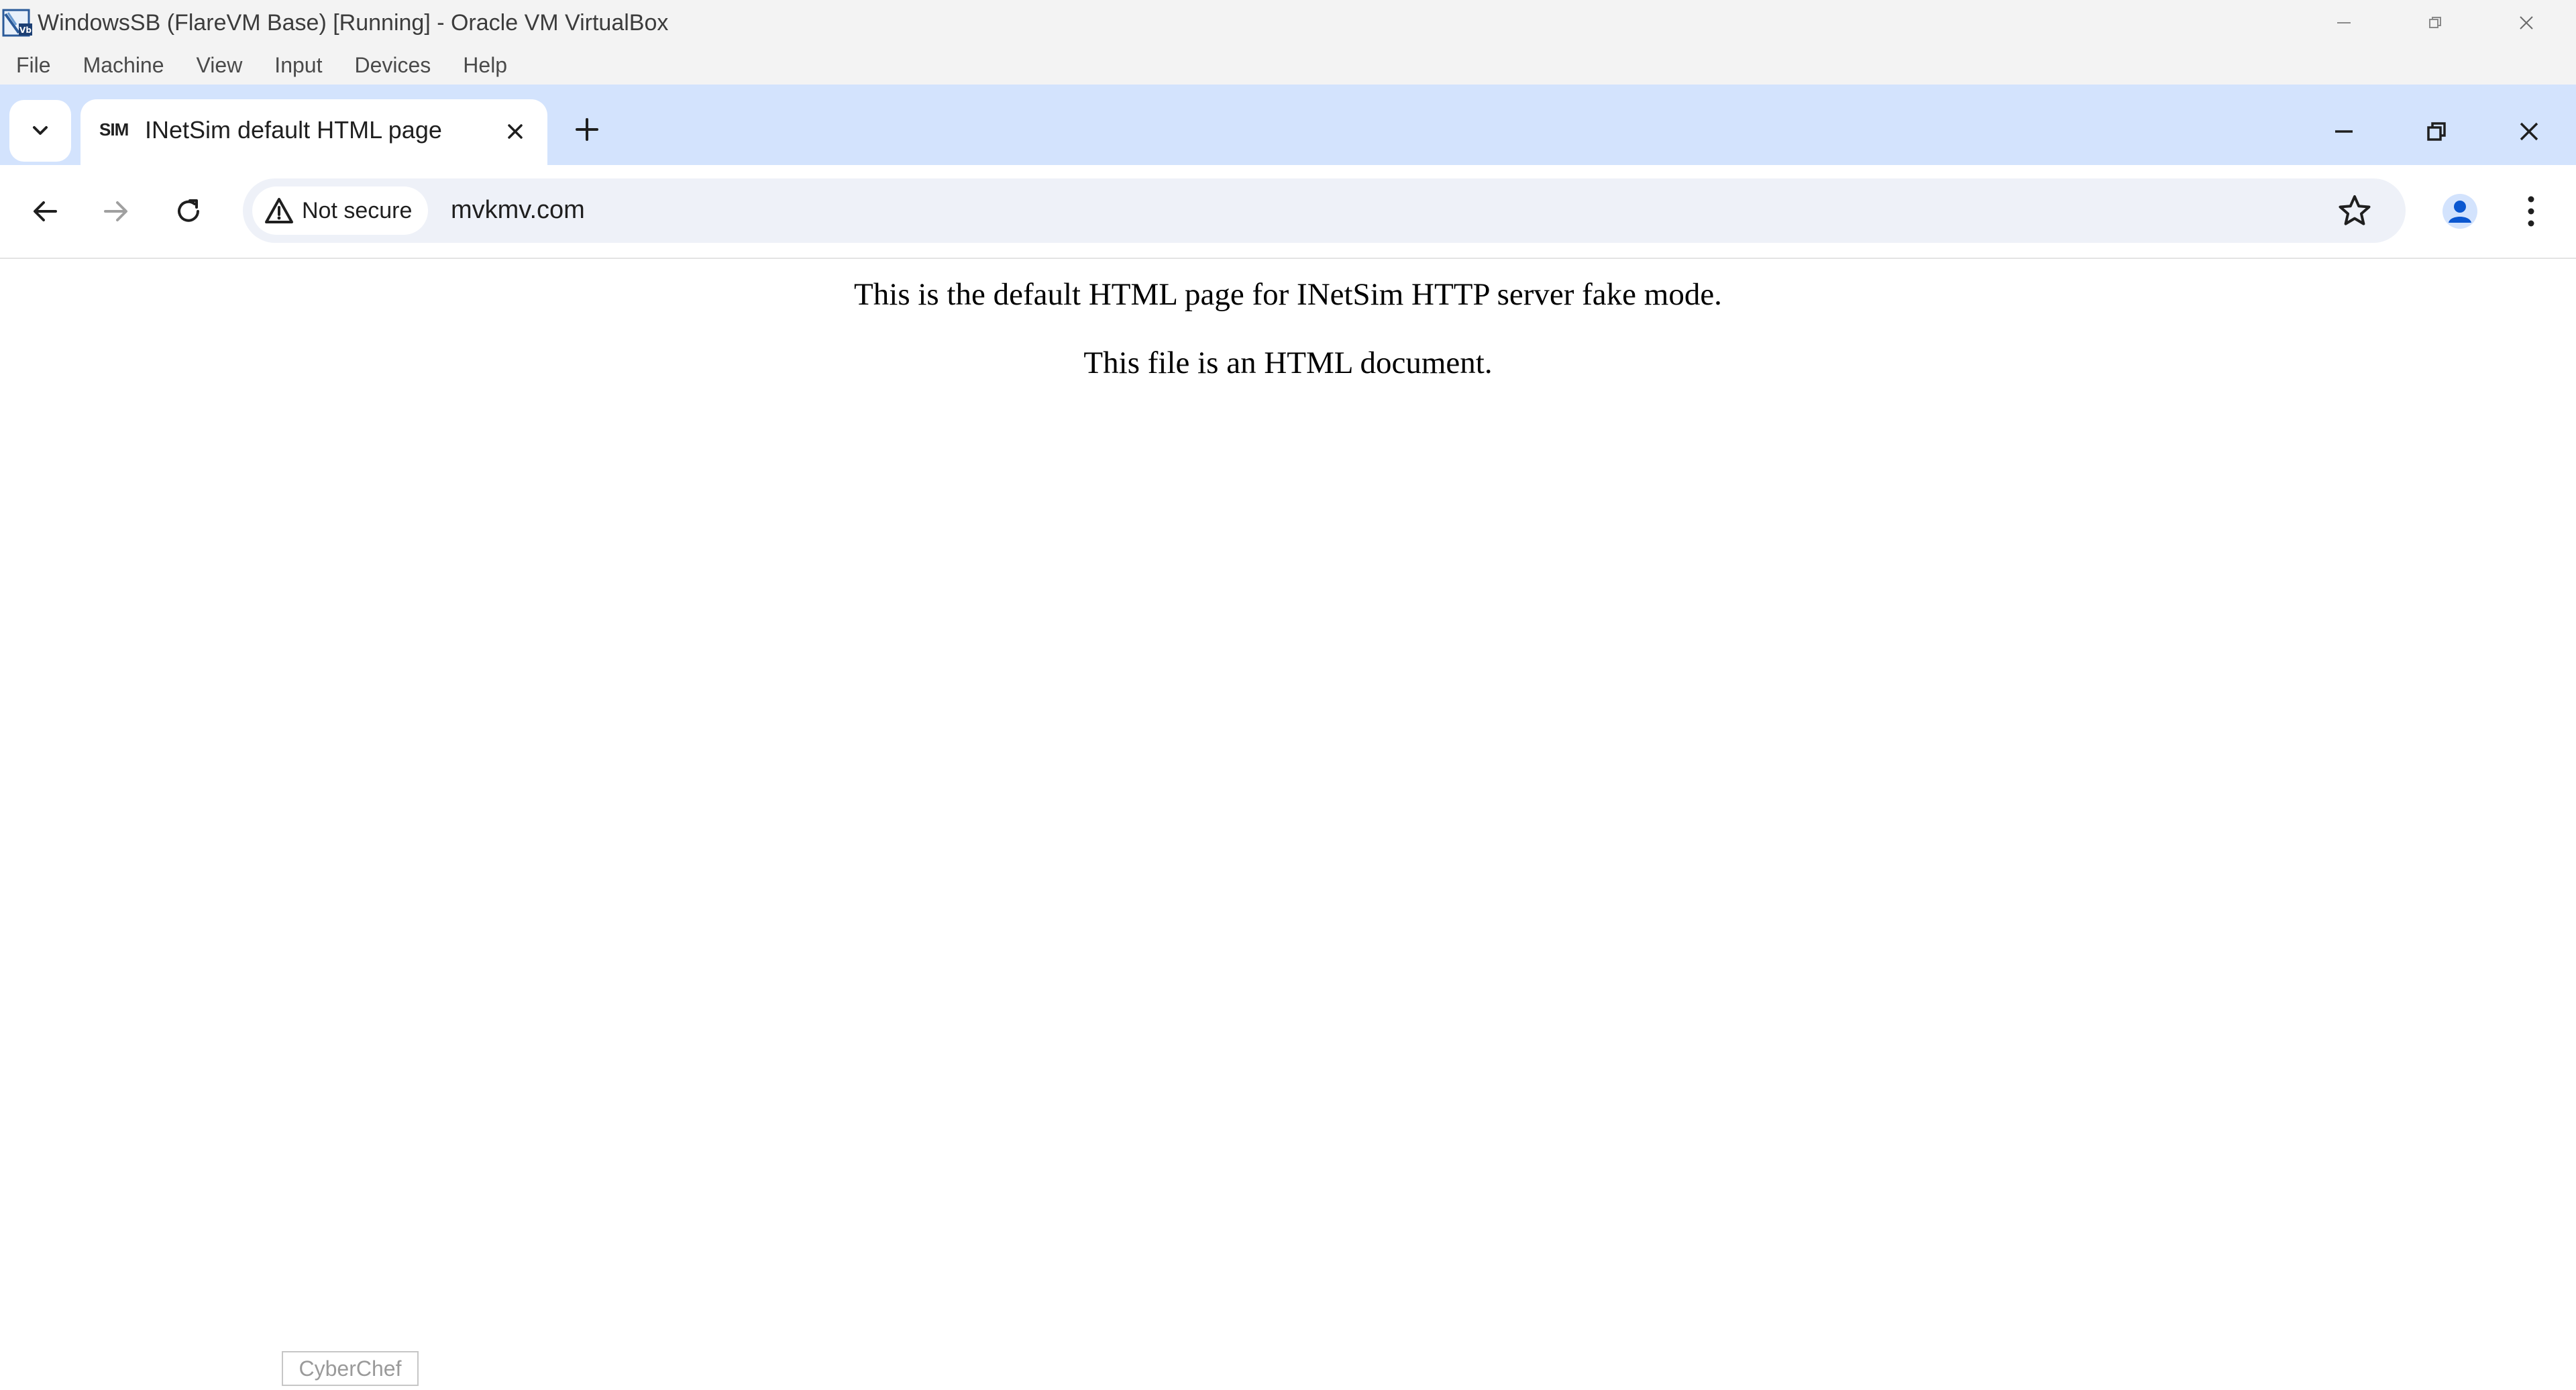 This screenshot has width=2576, height=1390. I want to click on security-label: Not secure, so click(357, 210).